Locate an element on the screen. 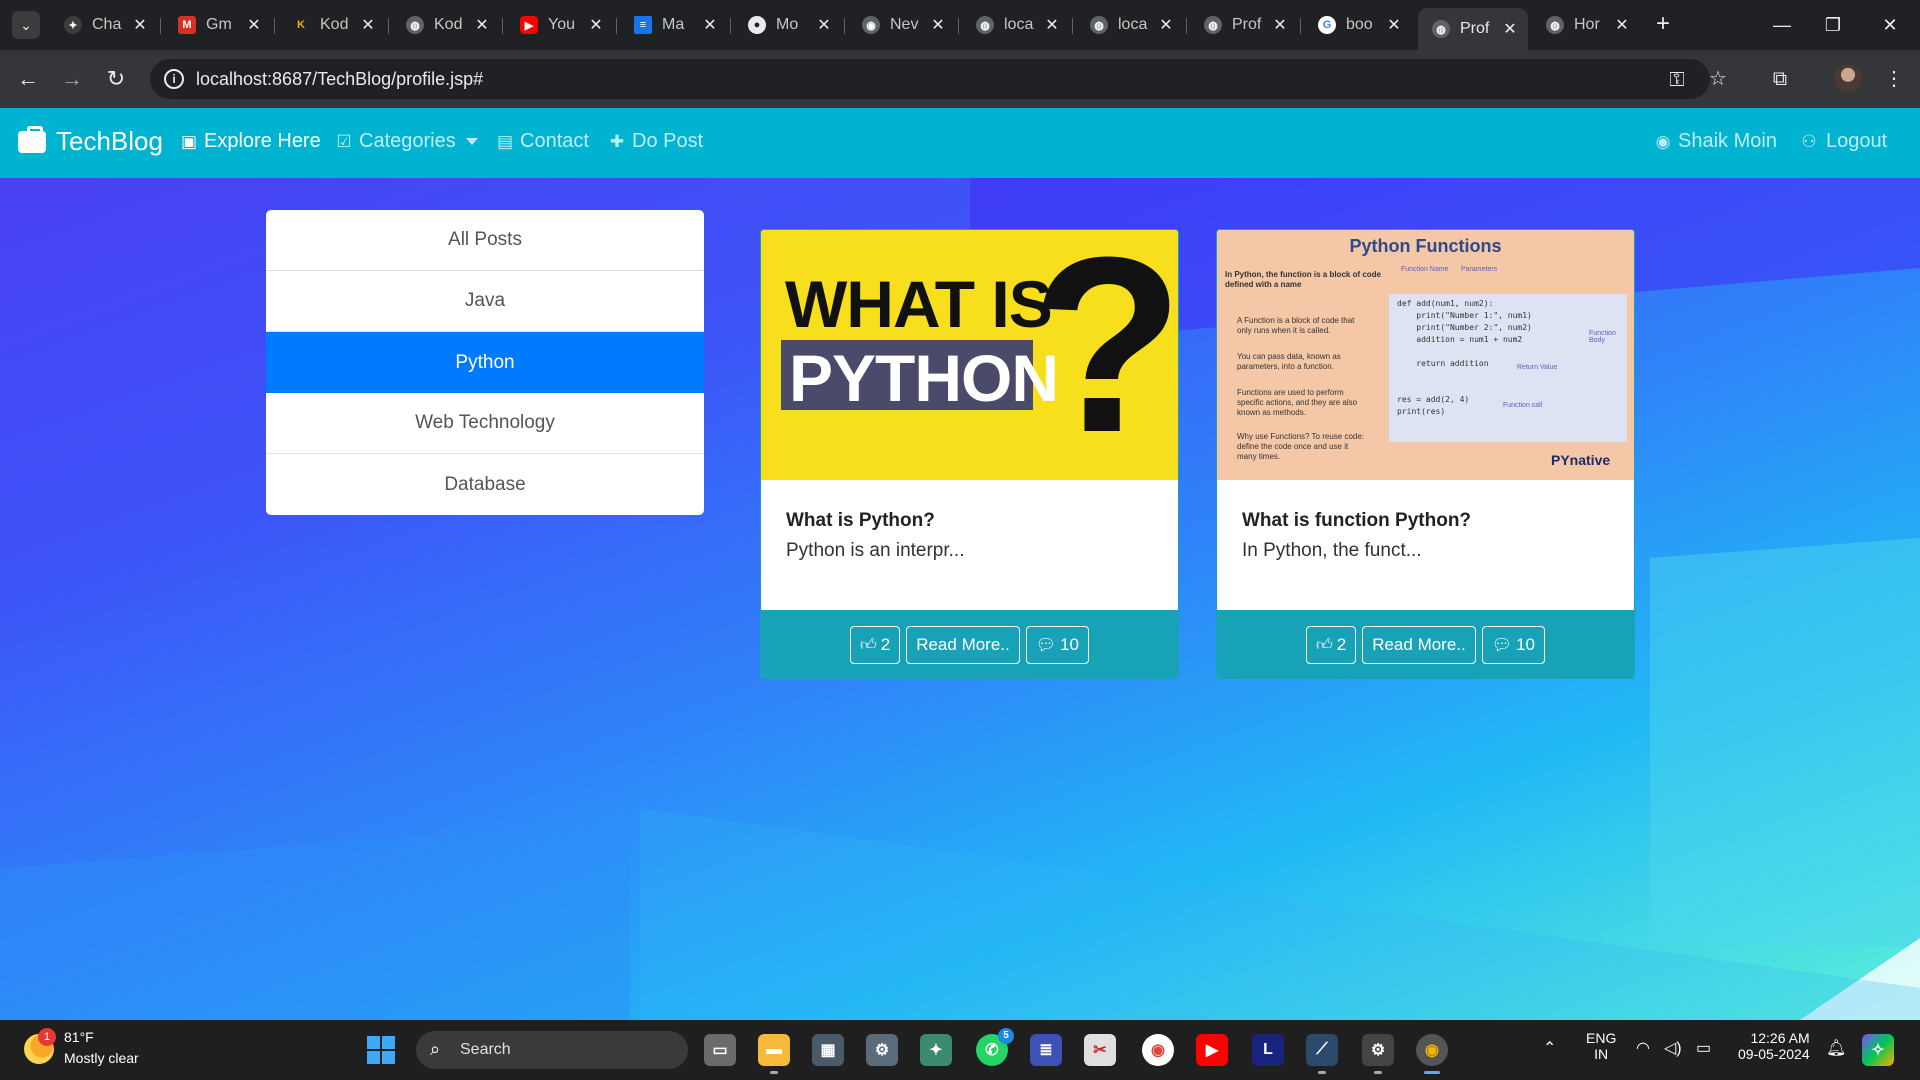 This screenshot has height=1080, width=1920. browser-tab: ≡ Ma ✕ is located at coordinates (674, 25).